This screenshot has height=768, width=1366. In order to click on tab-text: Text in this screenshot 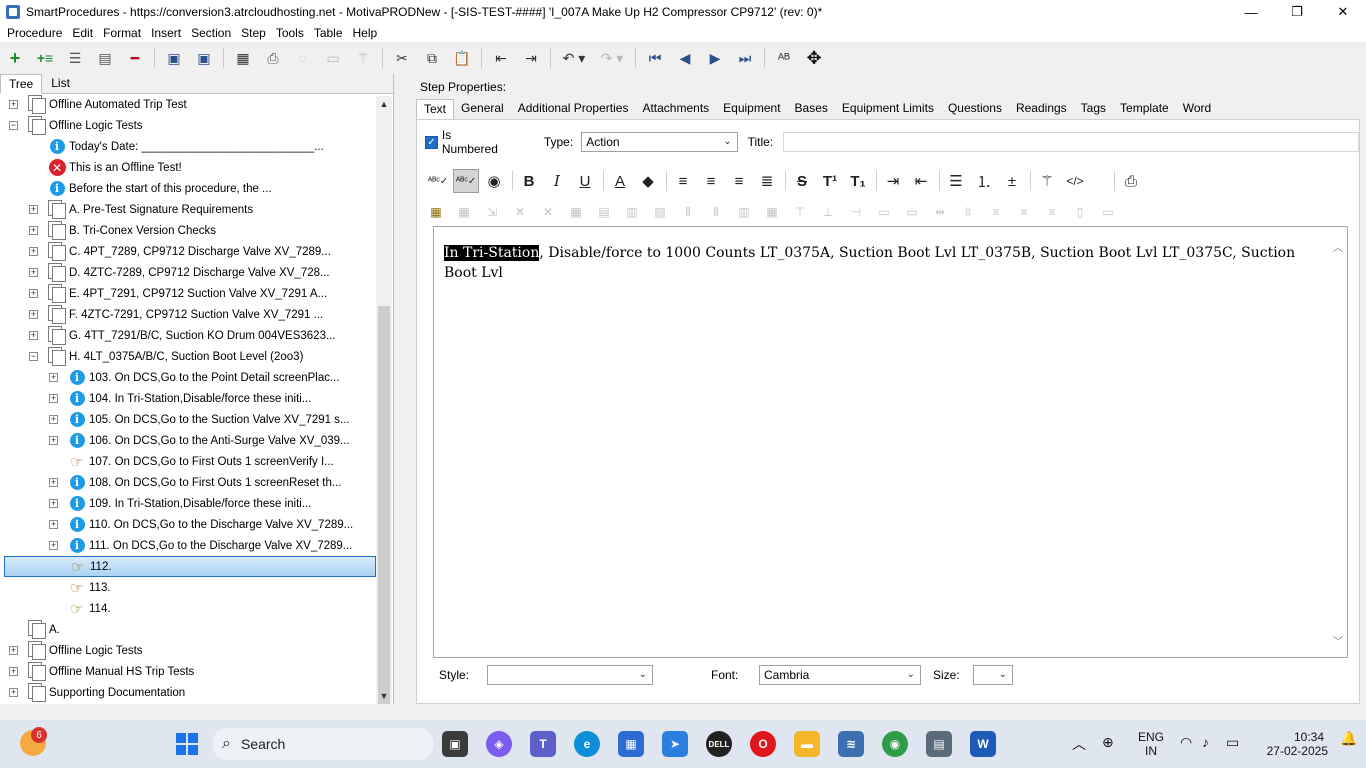, I will do `click(435, 109)`.